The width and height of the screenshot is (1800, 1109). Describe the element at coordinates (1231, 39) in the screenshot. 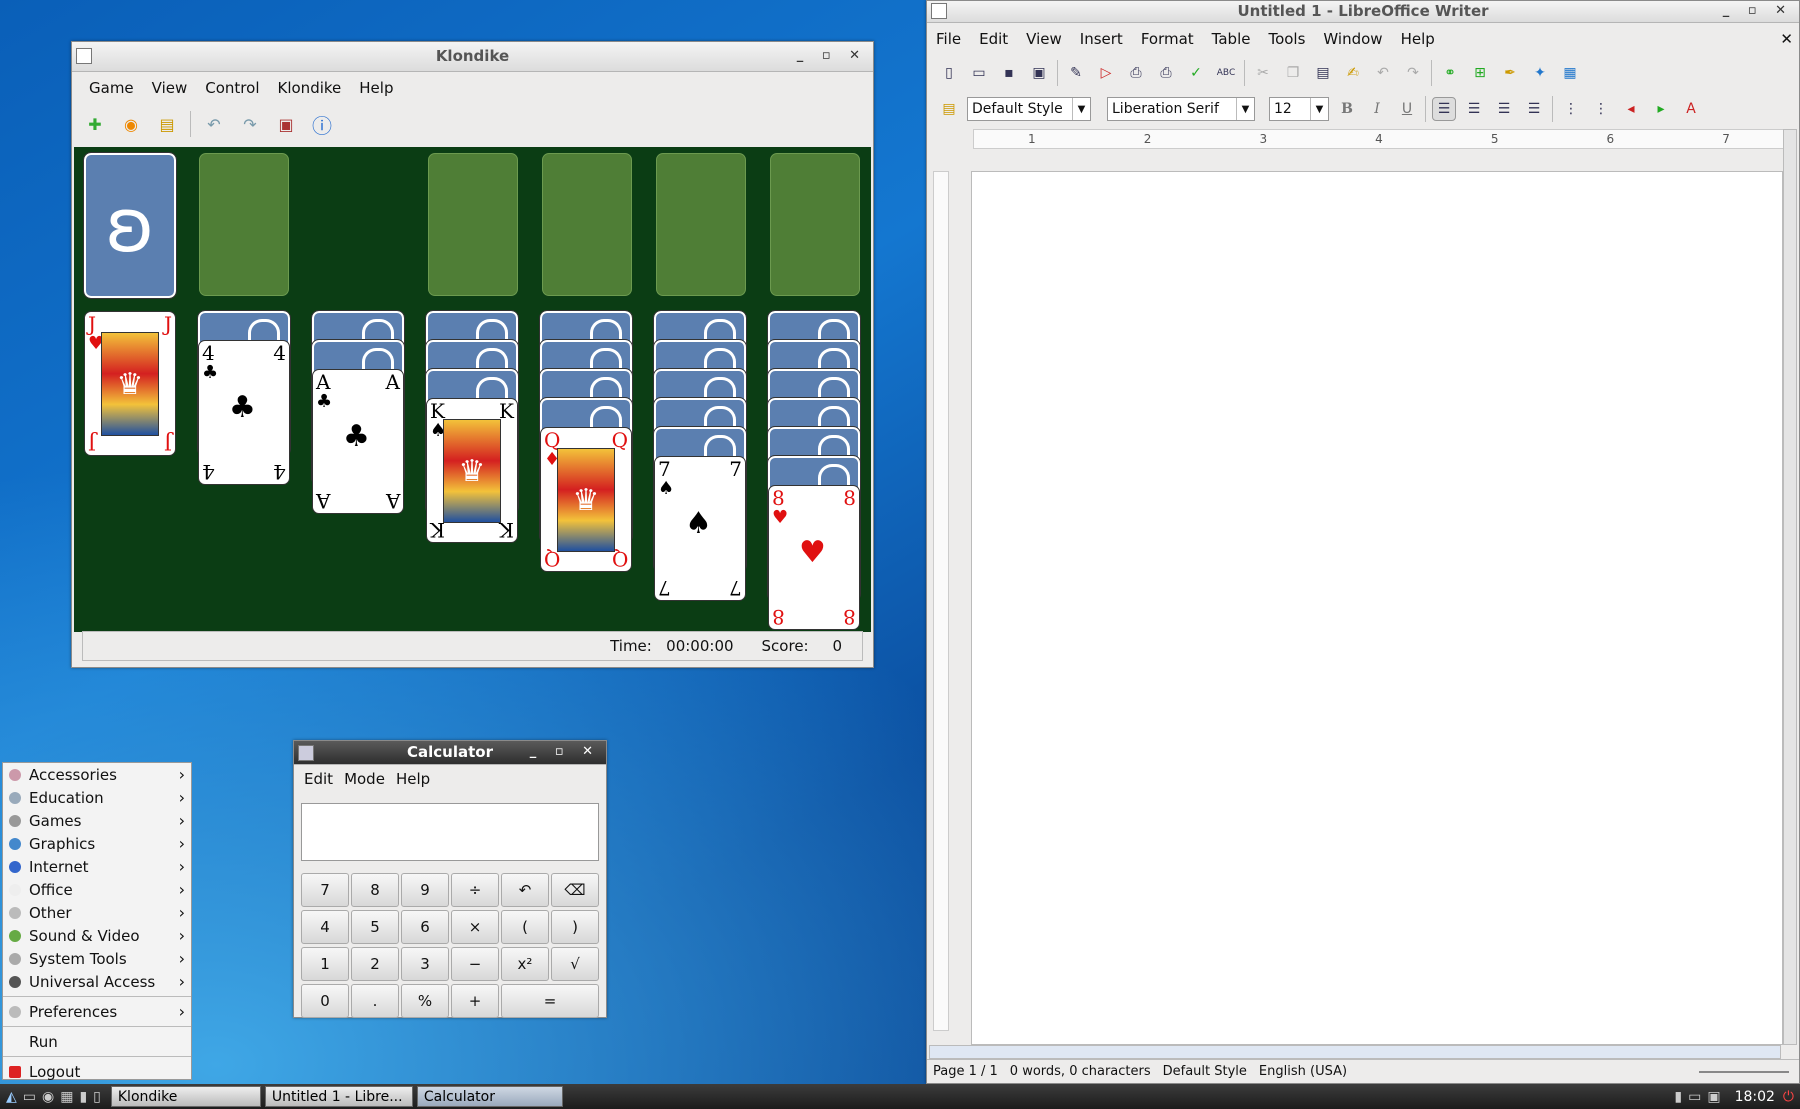

I see `menu-table: Table` at that location.